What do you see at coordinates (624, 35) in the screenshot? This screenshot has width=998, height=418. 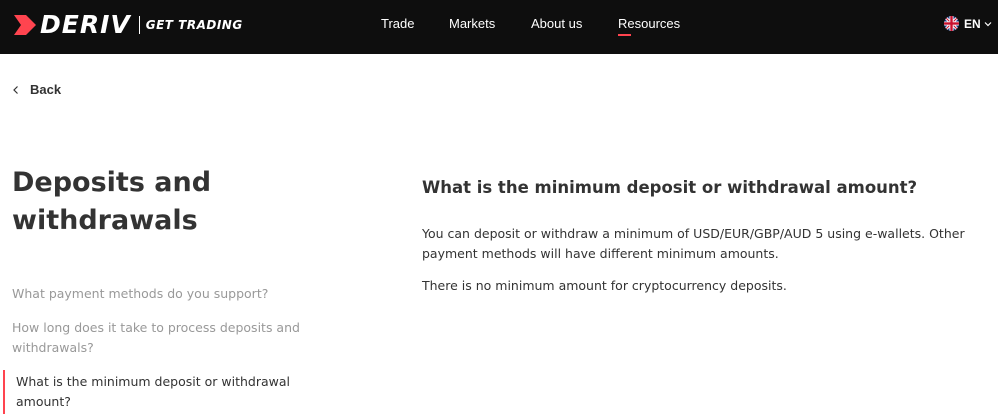 I see `nav-active-indicator` at bounding box center [624, 35].